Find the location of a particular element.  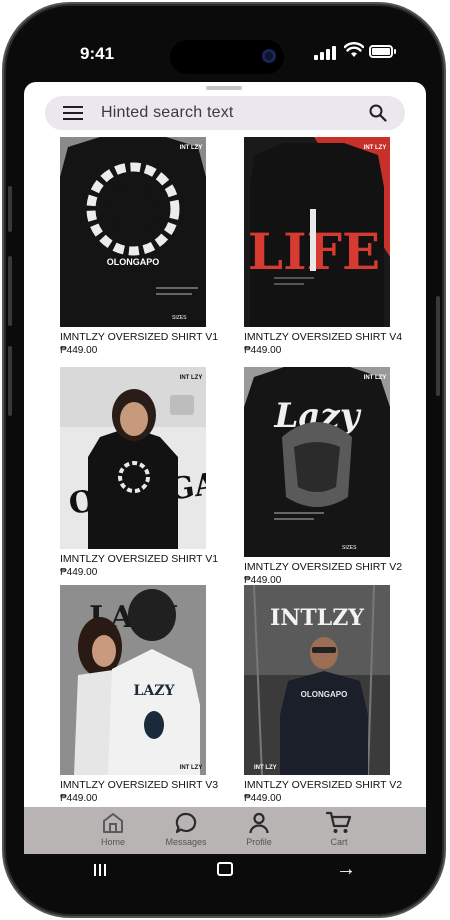

home-button-icon is located at coordinates (225, 869).